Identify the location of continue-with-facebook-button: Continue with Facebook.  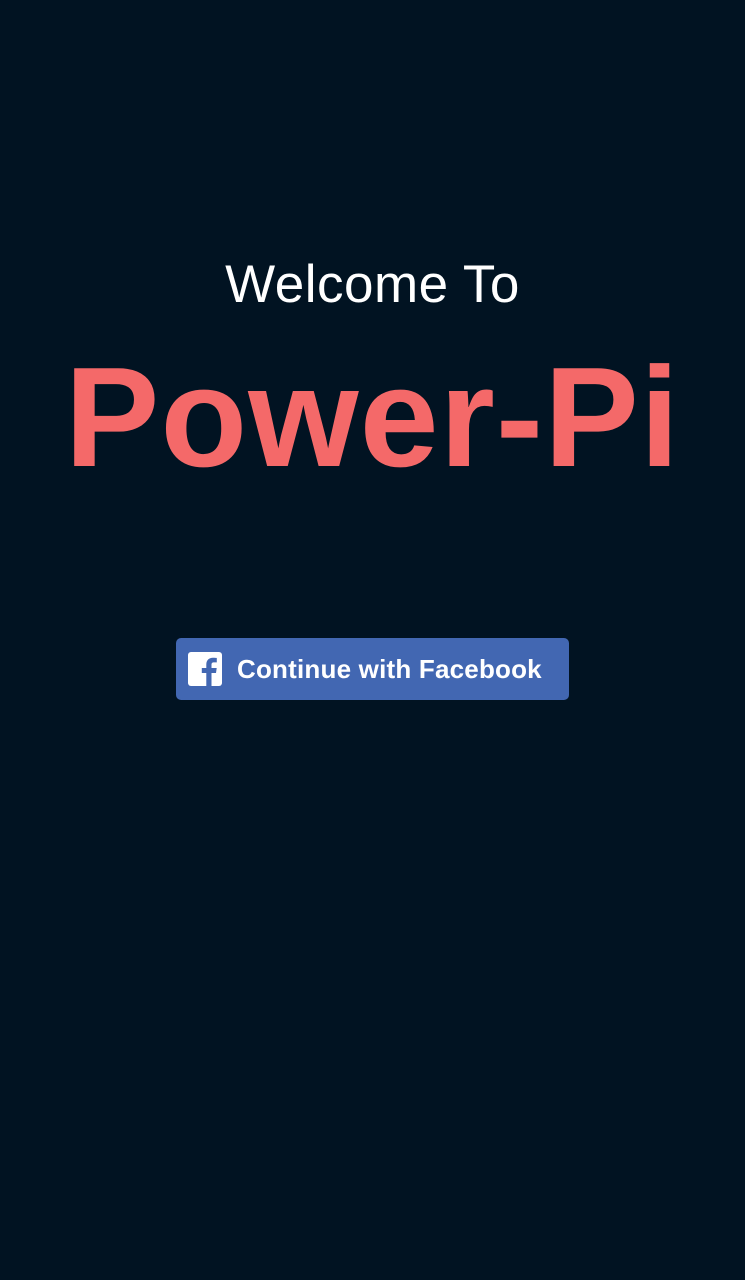
(372, 669).